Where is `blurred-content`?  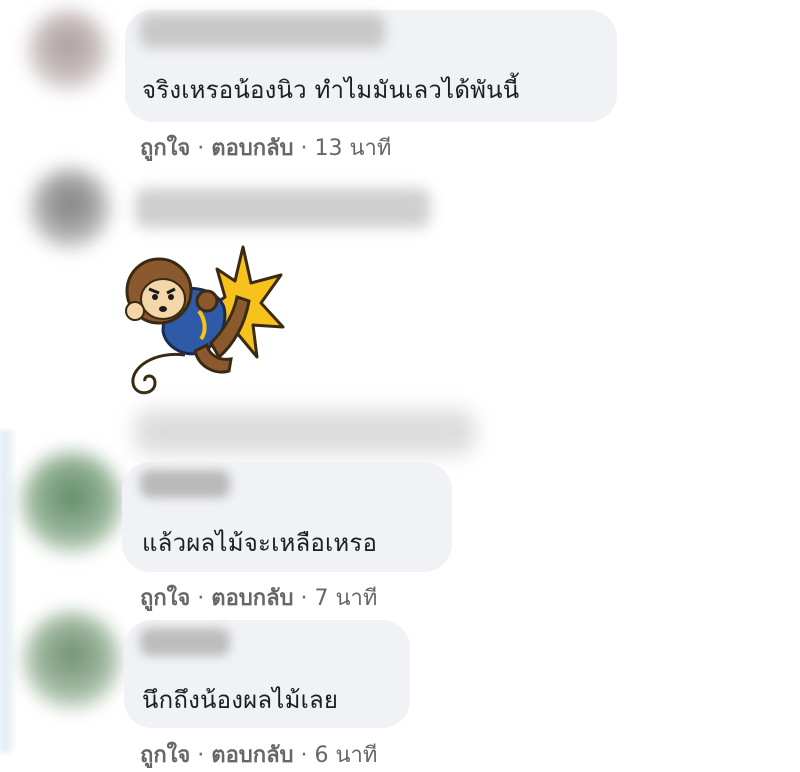 blurred-content is located at coordinates (305, 432).